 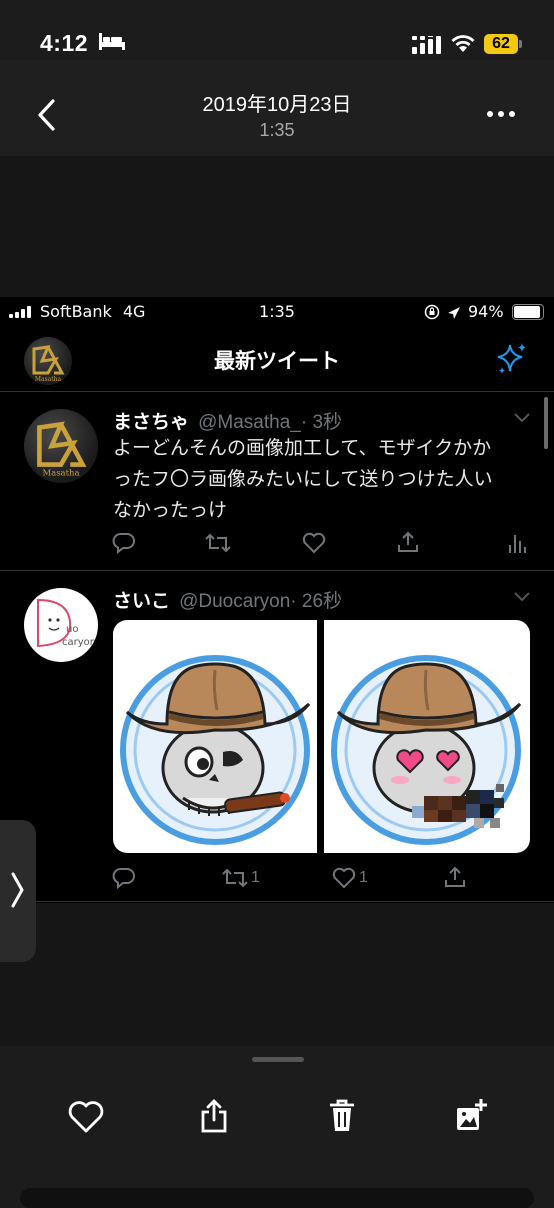 What do you see at coordinates (255, 877) in the screenshot?
I see `retweet-count: 1` at bounding box center [255, 877].